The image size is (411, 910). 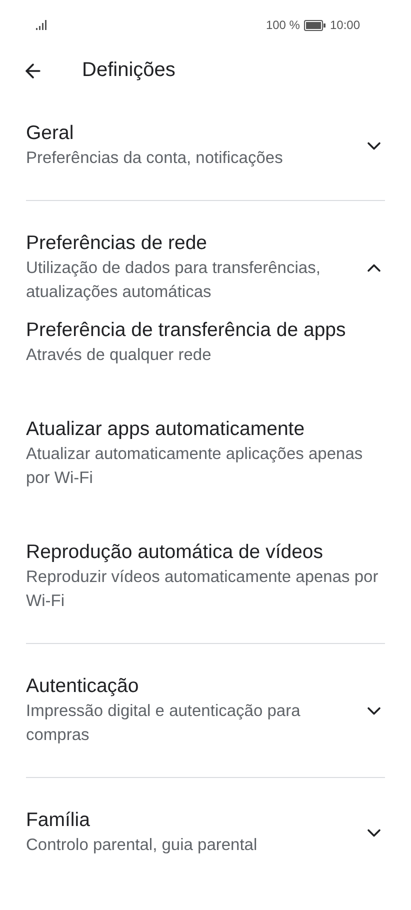 What do you see at coordinates (205, 552) in the screenshot?
I see `setting-title: Reprodução automática de vídeos` at bounding box center [205, 552].